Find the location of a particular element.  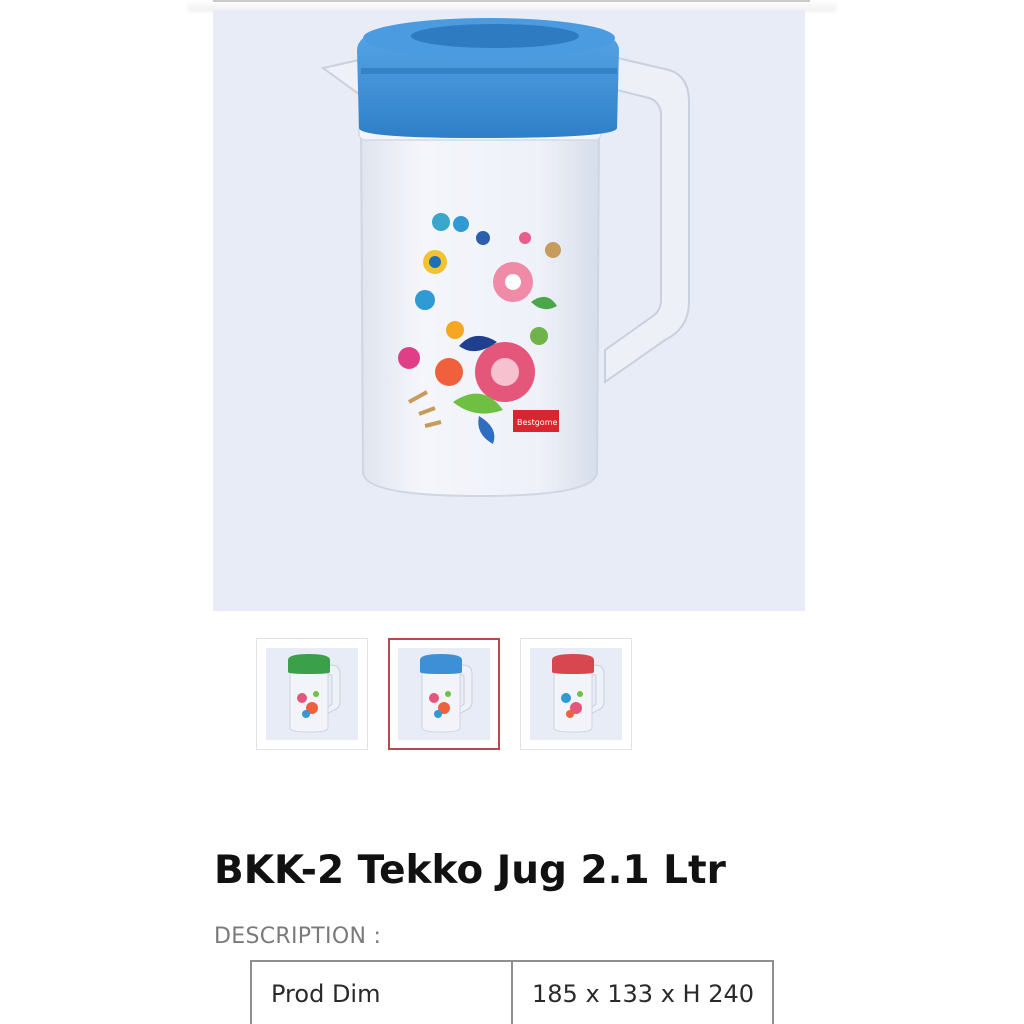

thumbnail-red is located at coordinates (576, 694).